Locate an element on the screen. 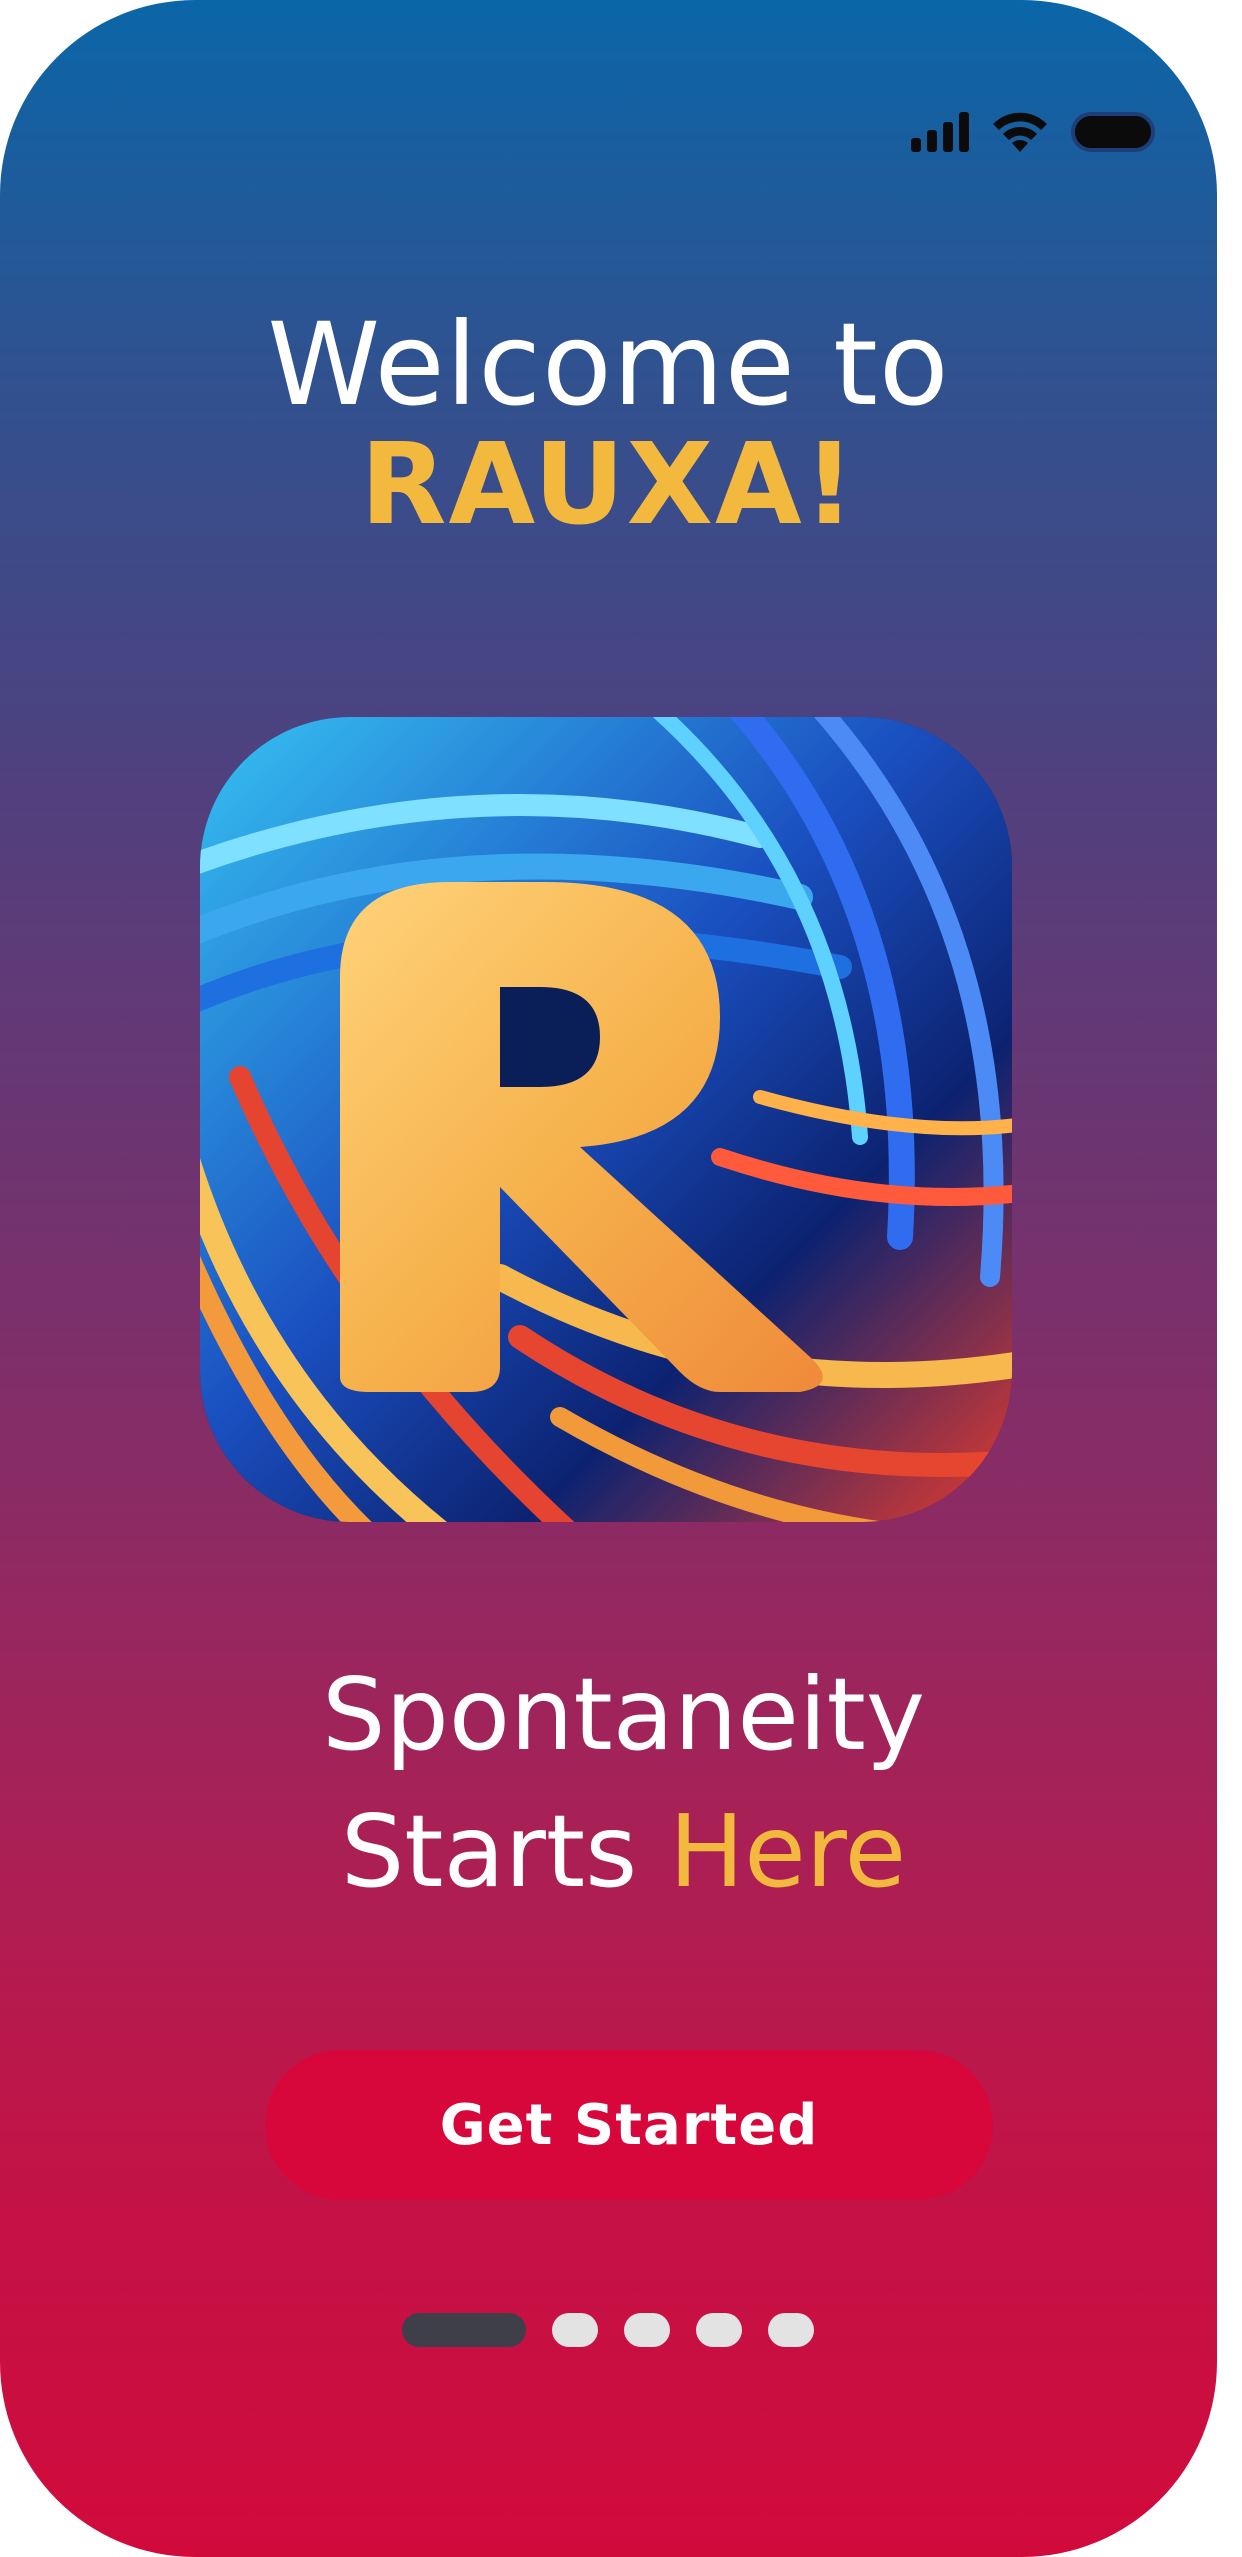 The height and width of the screenshot is (2557, 1242). status-bar is located at coordinates (1033, 132).